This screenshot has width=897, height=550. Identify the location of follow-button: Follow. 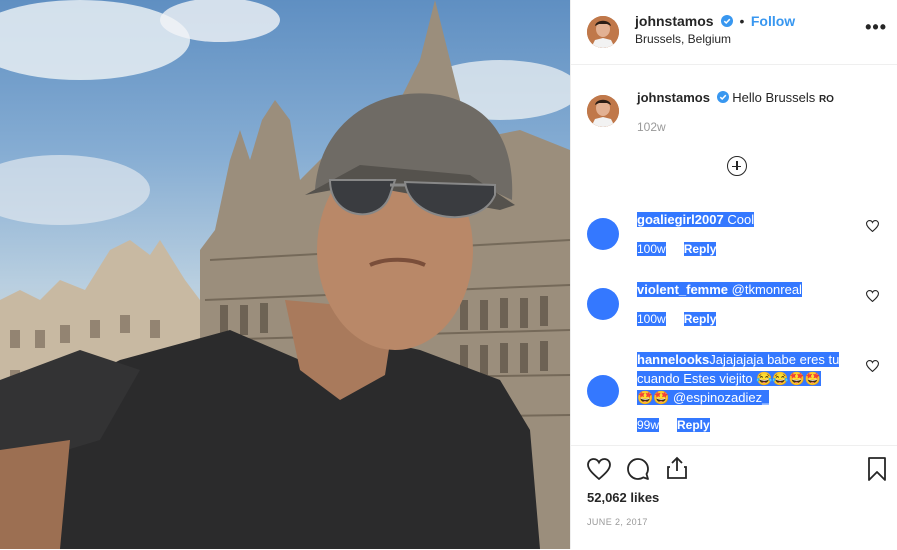
(773, 21).